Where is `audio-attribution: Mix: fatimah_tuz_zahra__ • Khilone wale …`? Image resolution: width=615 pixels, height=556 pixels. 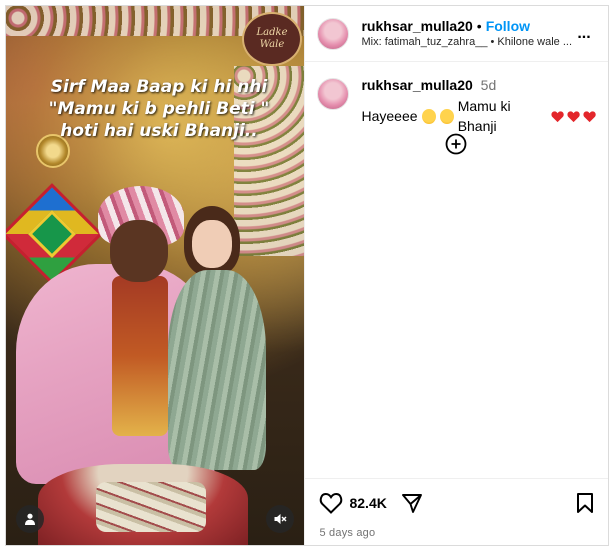
audio-attribution: Mix: fatimah_tuz_zahra__ • Khilone wale … is located at coordinates (466, 42).